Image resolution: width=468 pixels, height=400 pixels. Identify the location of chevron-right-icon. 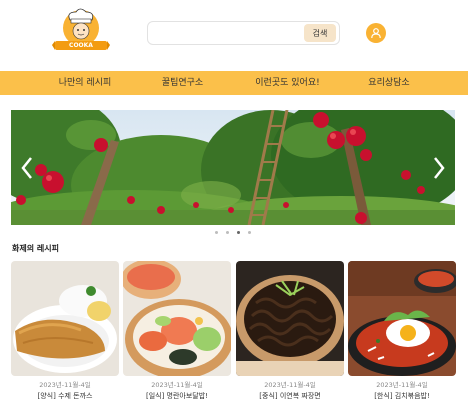
(439, 168).